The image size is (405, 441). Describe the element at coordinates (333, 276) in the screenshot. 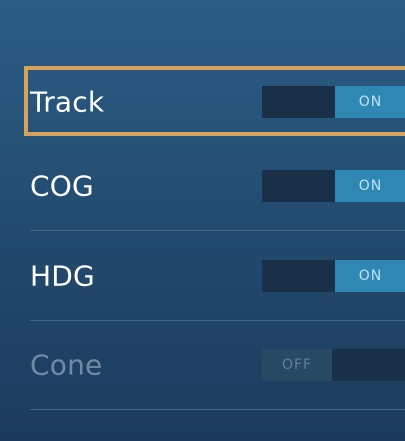

I see `hdg-toggle: ON` at that location.